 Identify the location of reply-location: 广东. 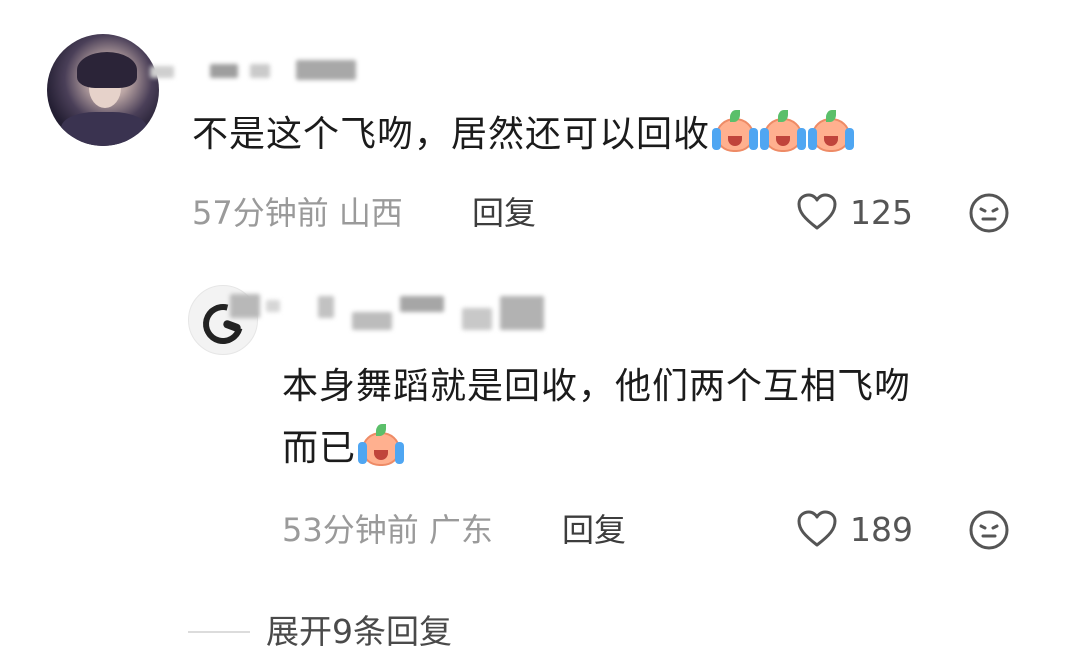
(460, 530).